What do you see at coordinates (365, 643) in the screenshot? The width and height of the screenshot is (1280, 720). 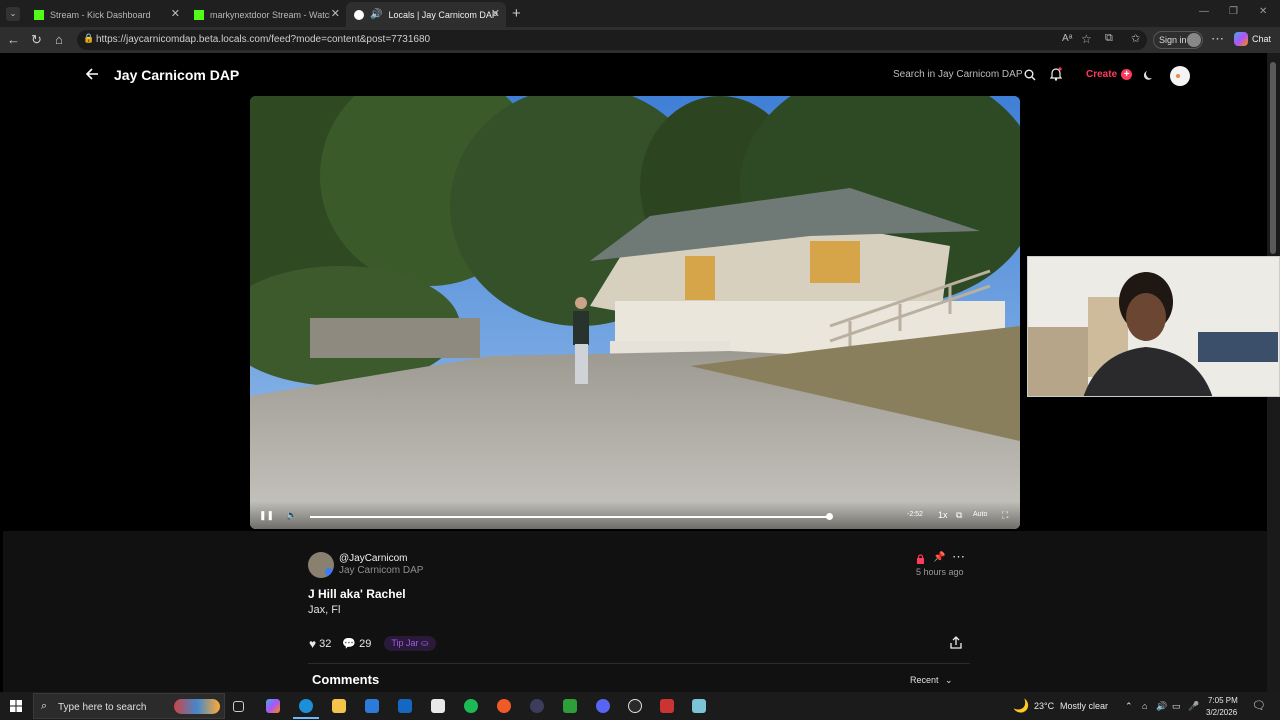 I see `comment-count: 29` at bounding box center [365, 643].